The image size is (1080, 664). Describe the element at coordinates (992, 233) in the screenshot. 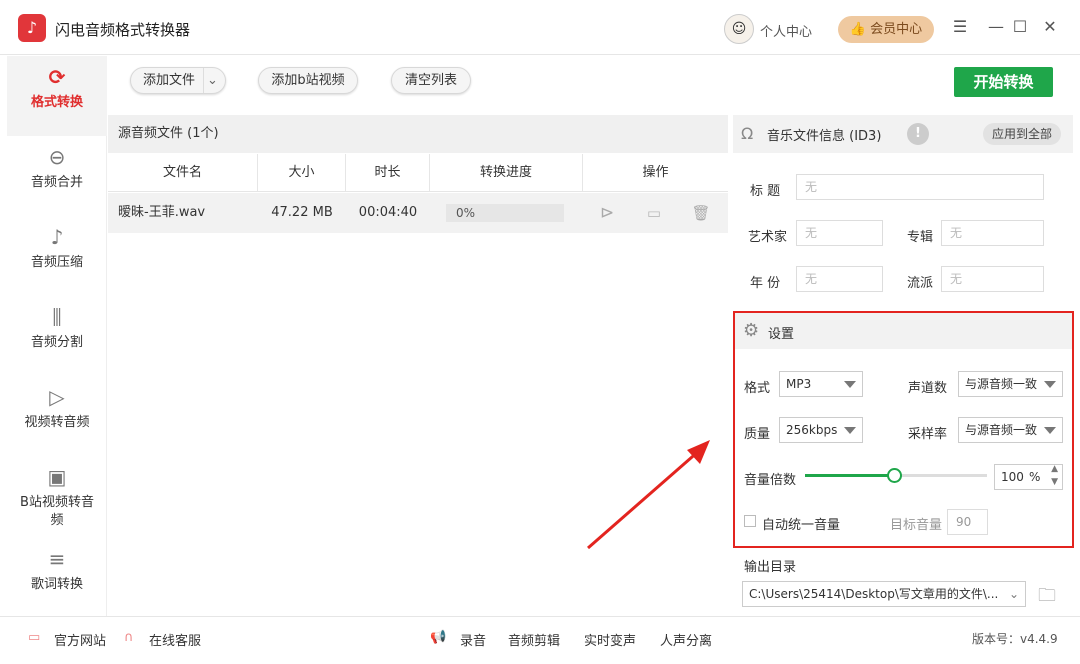

I see `album-field: 无` at that location.